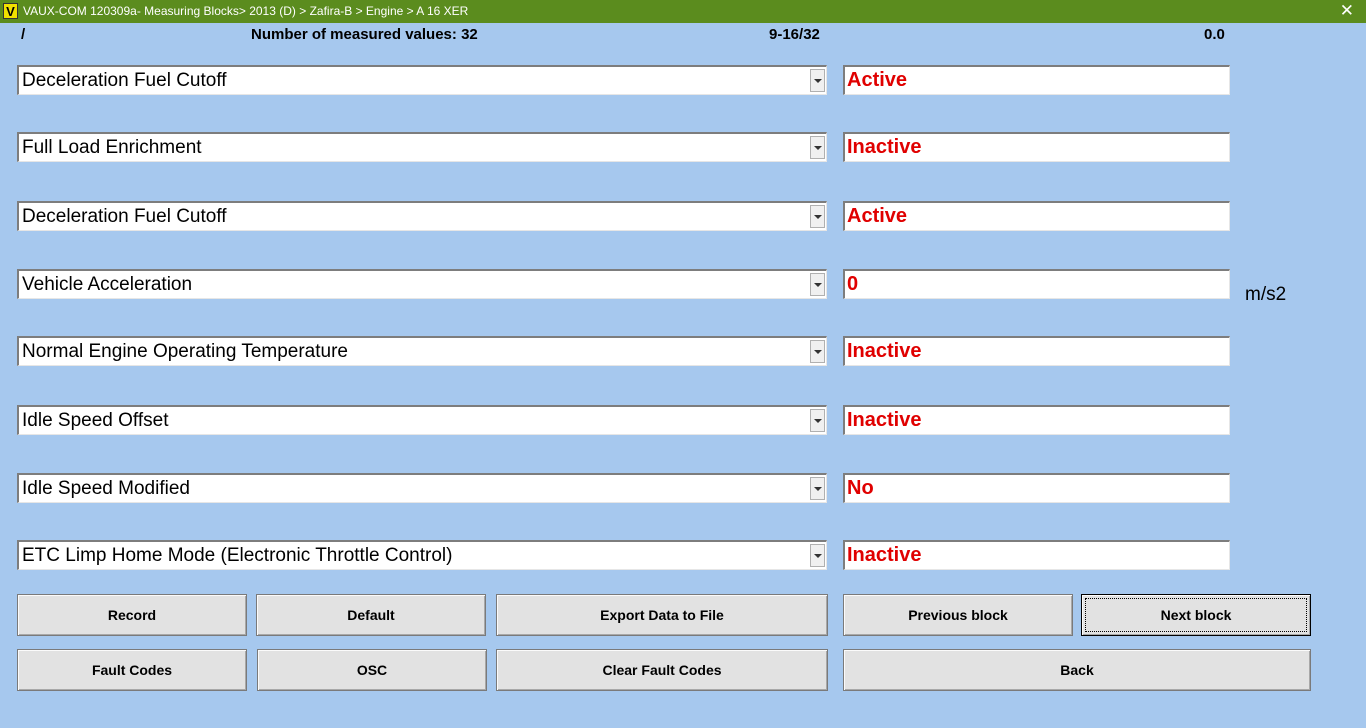 This screenshot has width=1366, height=728. What do you see at coordinates (422, 147) in the screenshot?
I see `measurement-select-2: Full Load Enrichment` at bounding box center [422, 147].